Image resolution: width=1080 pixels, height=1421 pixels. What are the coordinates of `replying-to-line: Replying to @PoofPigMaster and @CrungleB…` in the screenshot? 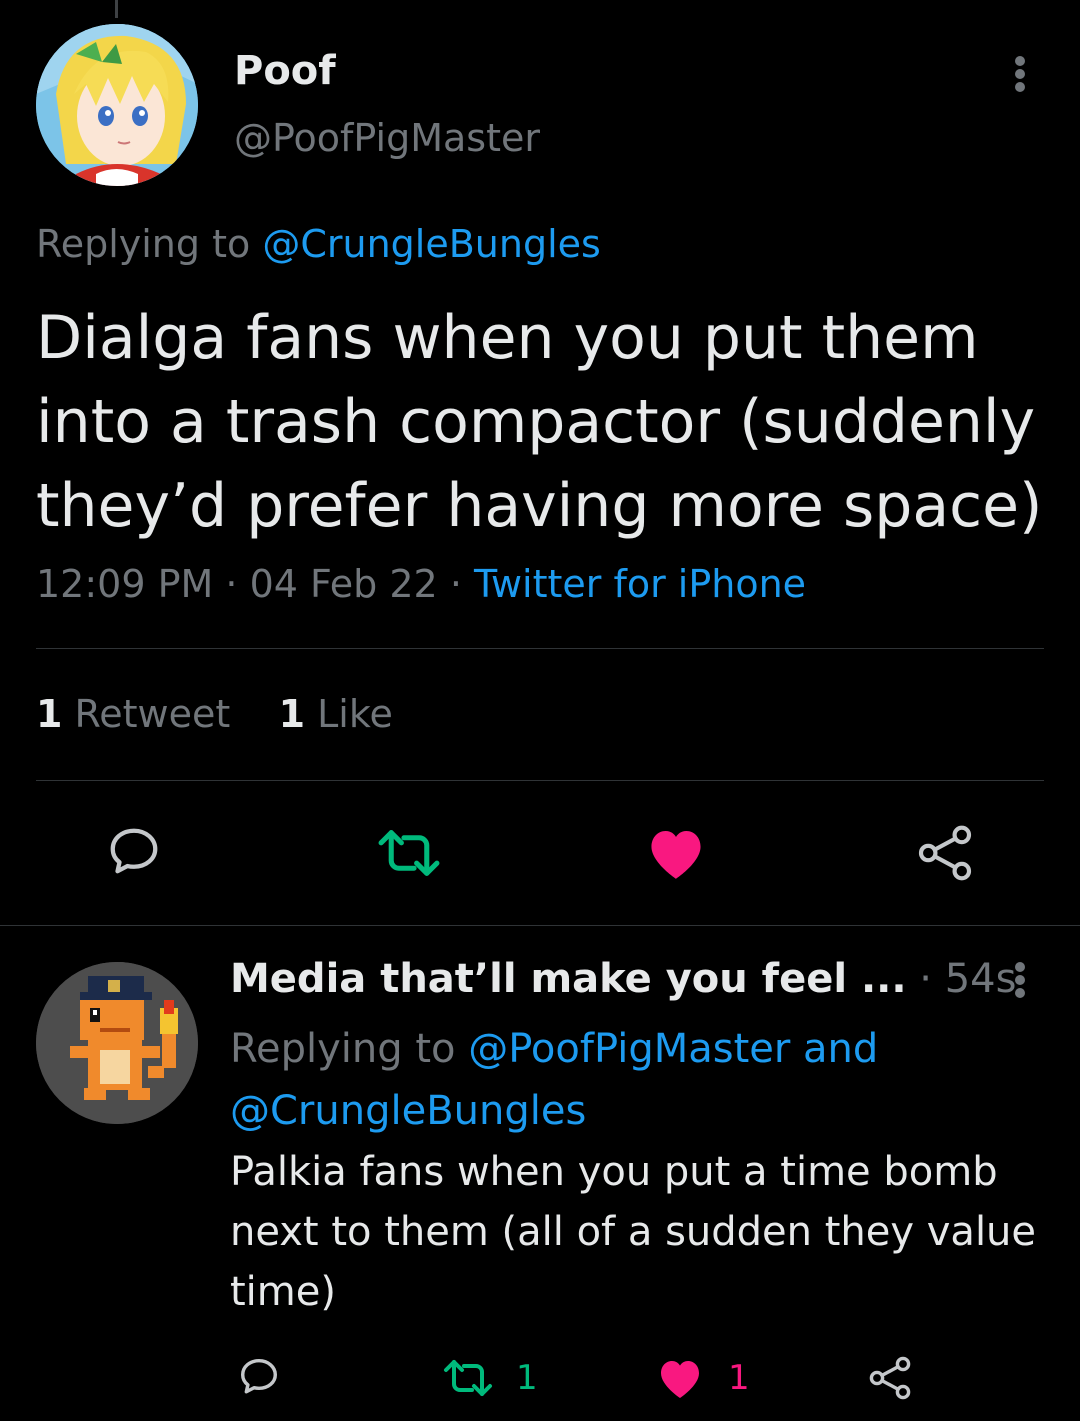 It's located at (630, 1080).